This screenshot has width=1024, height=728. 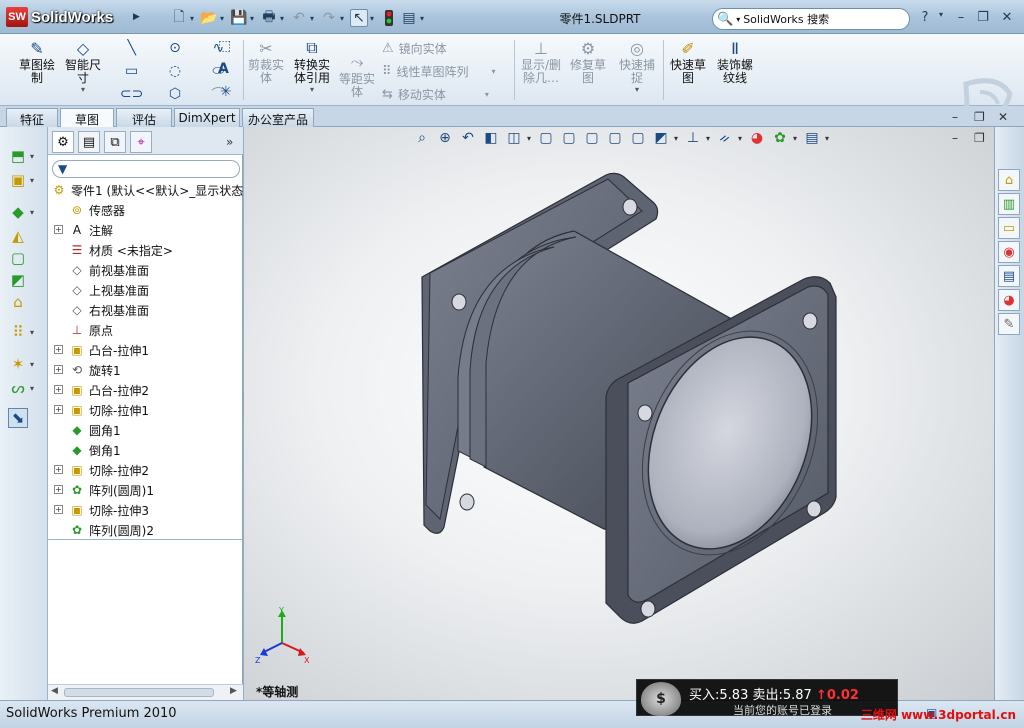 I want to click on cosmetic-thread-button: Ⅱ 装饰螺 纹线, so click(x=735, y=61).